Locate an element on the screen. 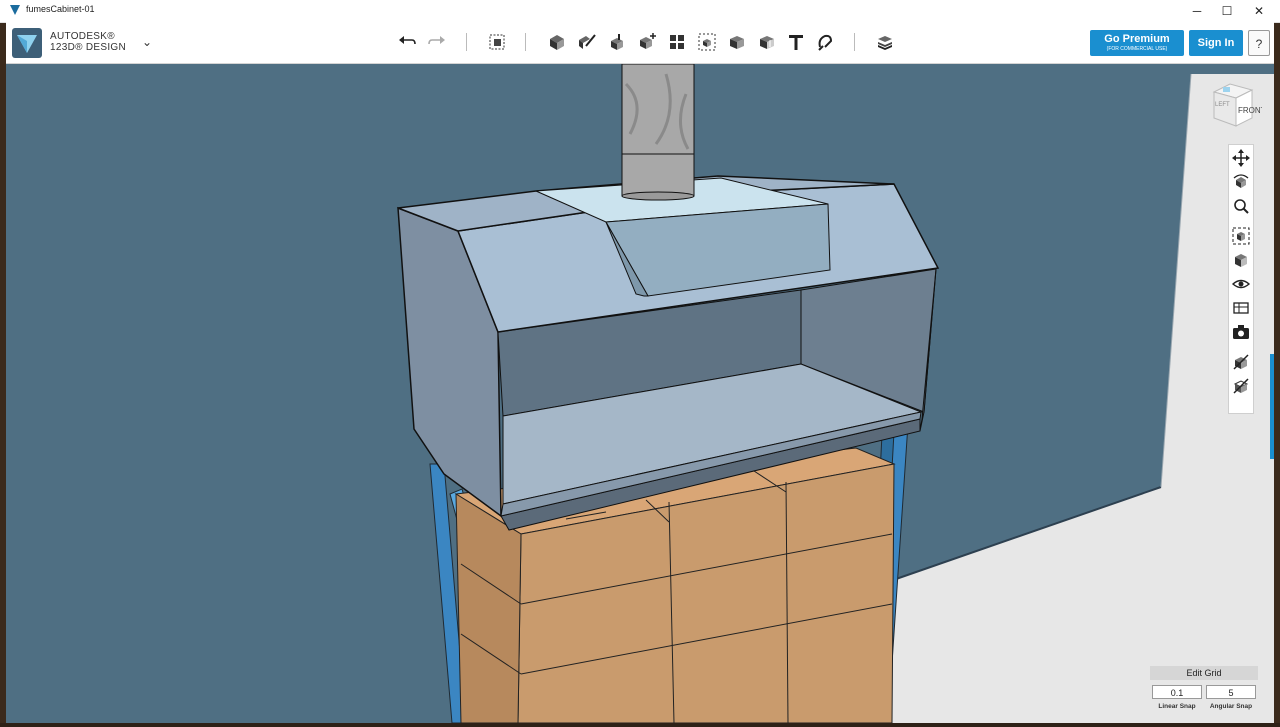  window-title: fumesCabinet-01 is located at coordinates (60, 9).